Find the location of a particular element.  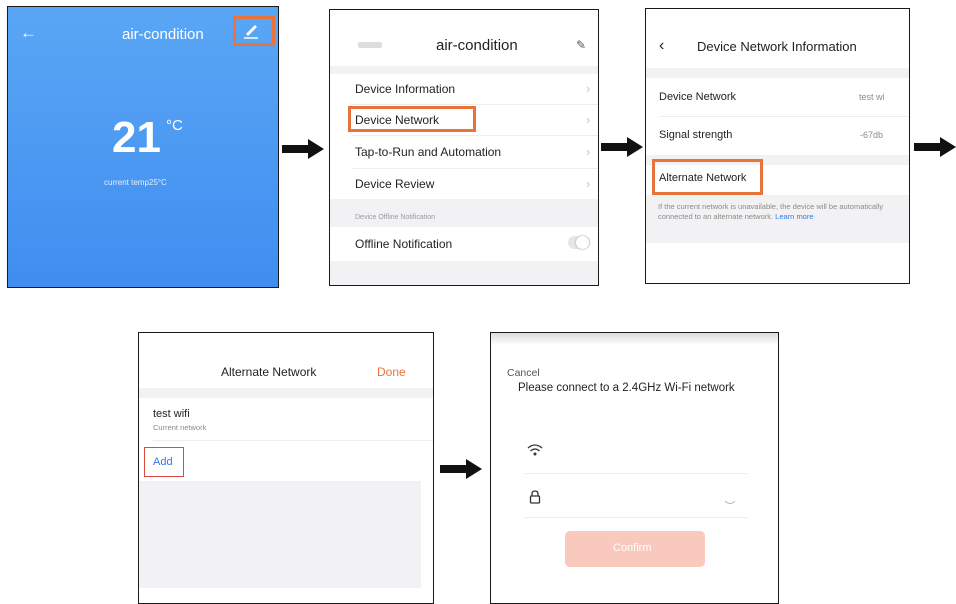

add-button: Add is located at coordinates (163, 462).